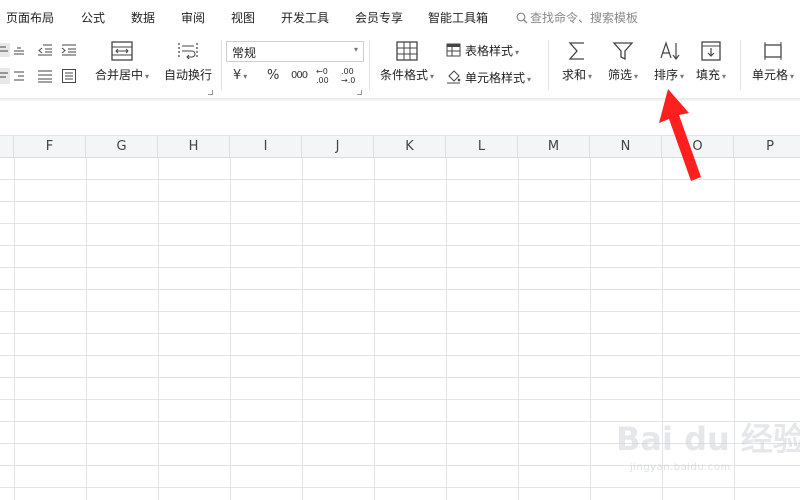  Describe the element at coordinates (407, 61) in the screenshot. I see `conditional-format-button: 条件格式 ▾` at that location.